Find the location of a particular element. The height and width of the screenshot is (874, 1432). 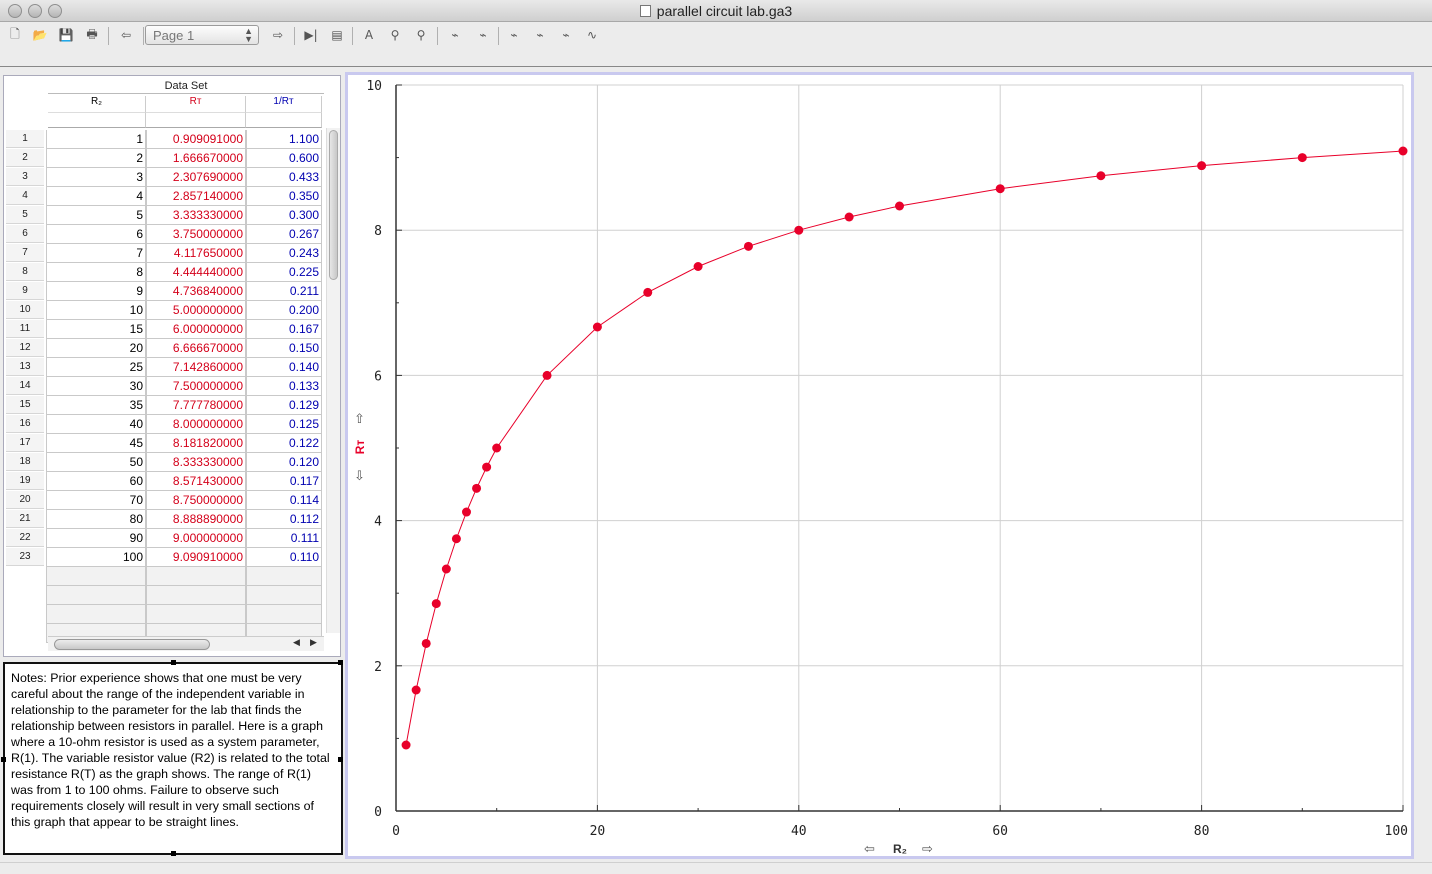

save-icon: 💾 is located at coordinates (66, 35).